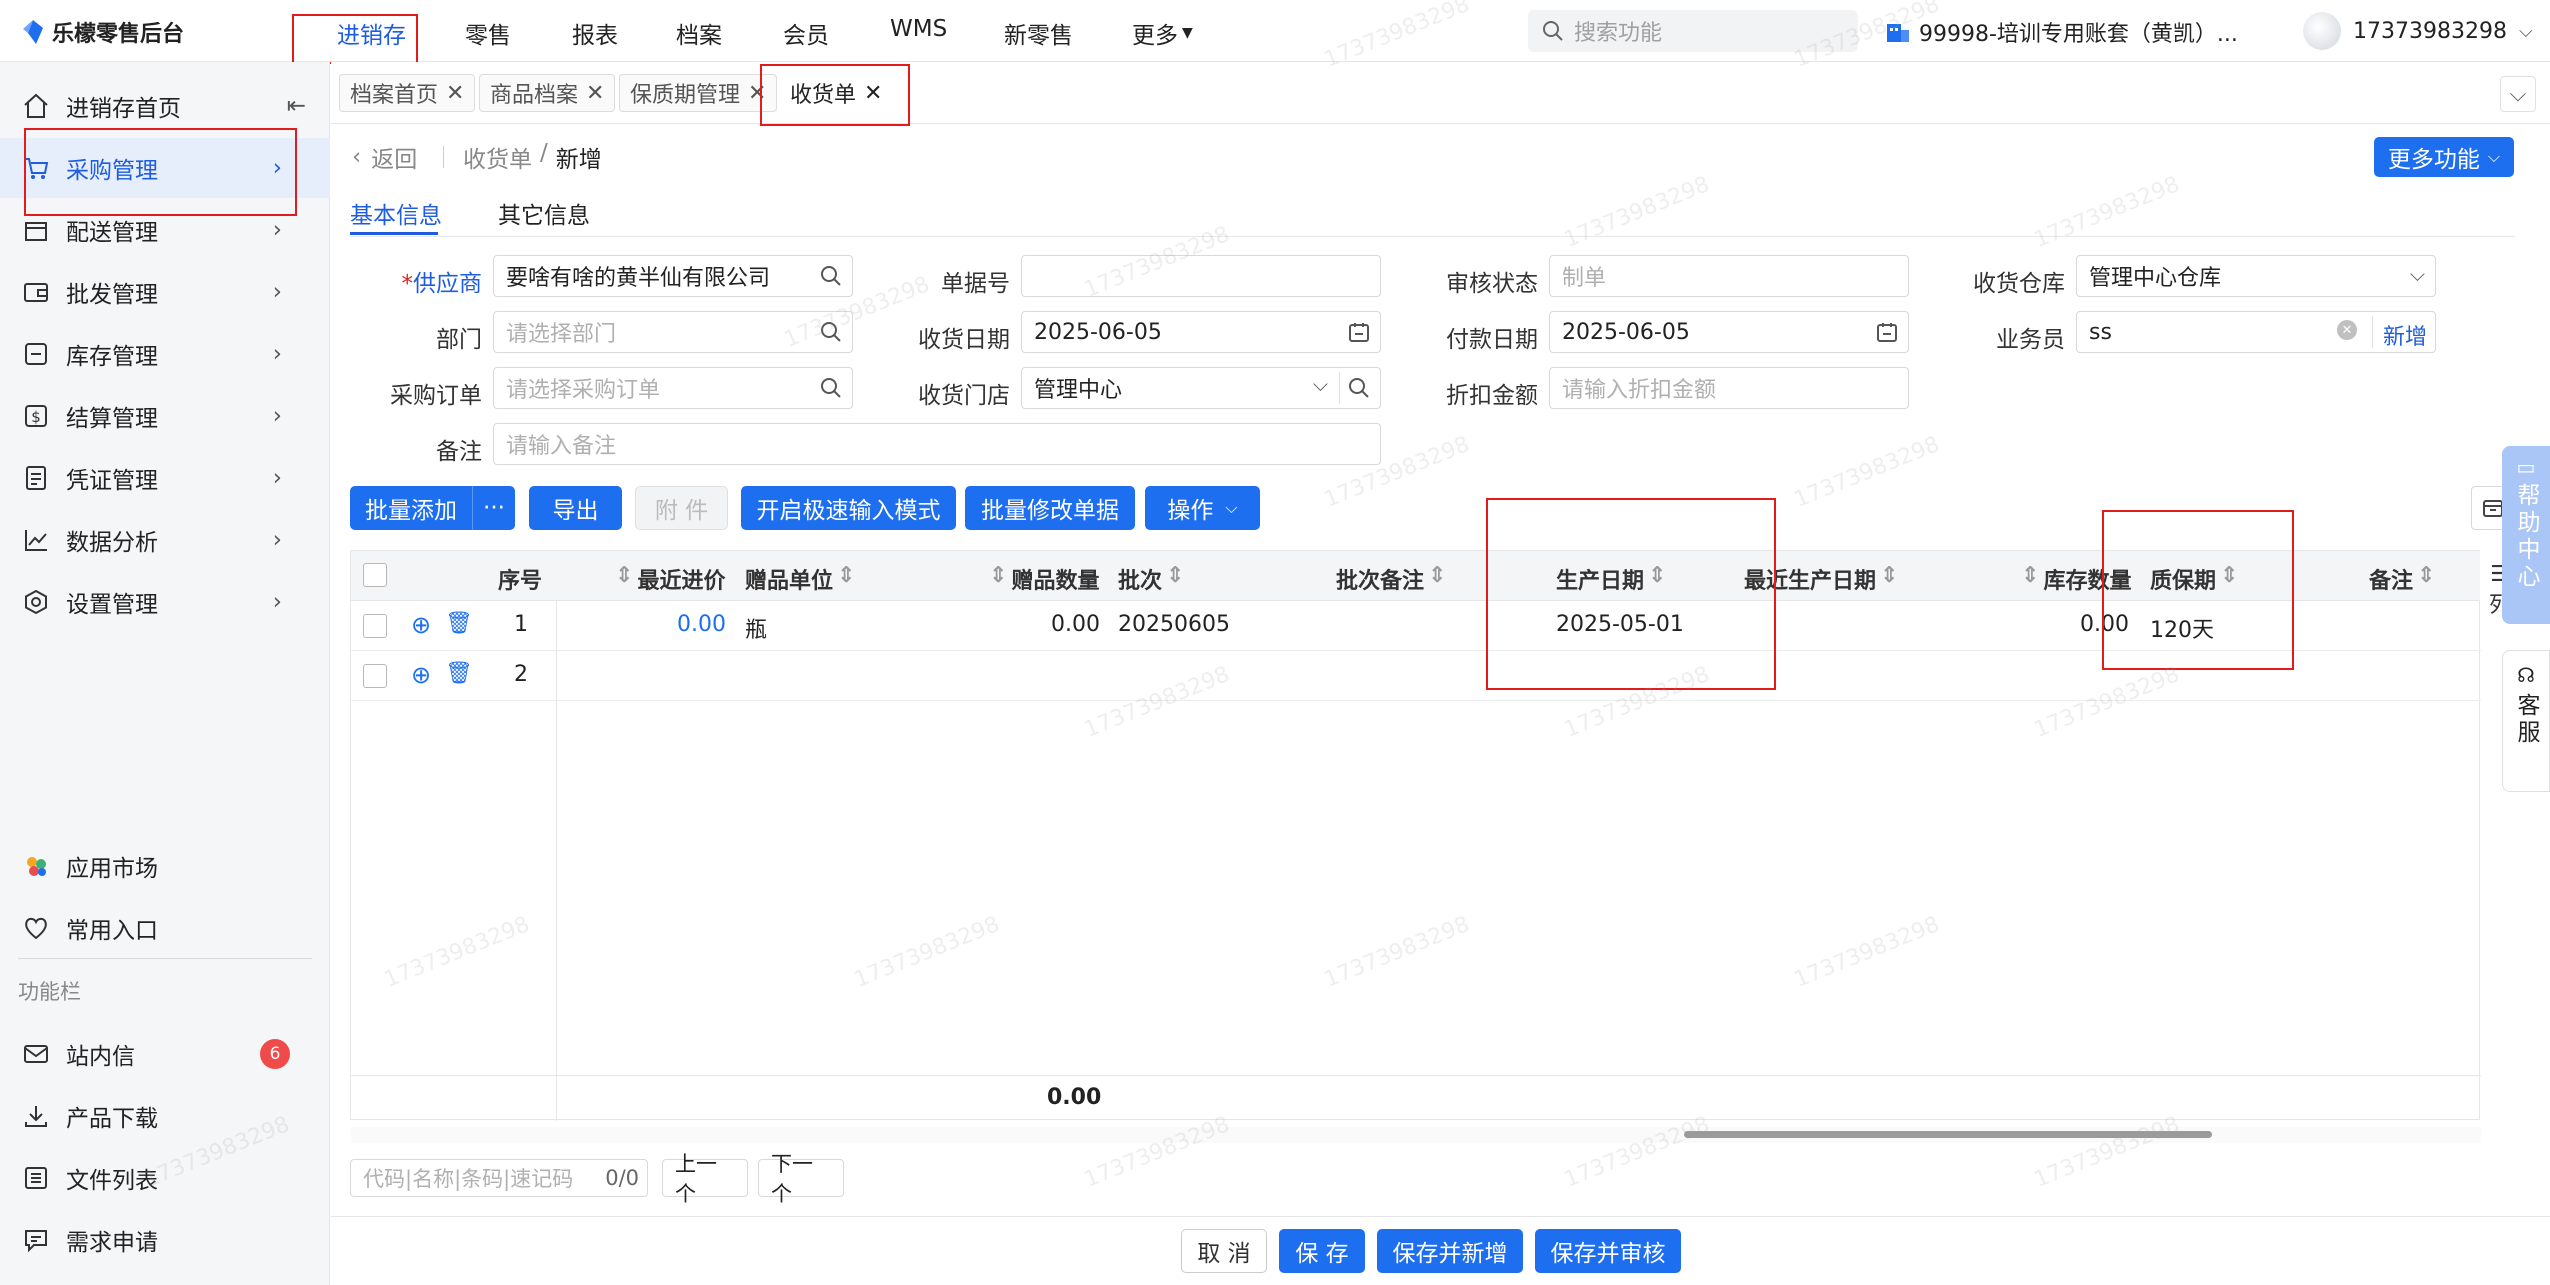  Describe the element at coordinates (165, 866) in the screenshot. I see `sidebar-item-app-market: 应用市场` at that location.